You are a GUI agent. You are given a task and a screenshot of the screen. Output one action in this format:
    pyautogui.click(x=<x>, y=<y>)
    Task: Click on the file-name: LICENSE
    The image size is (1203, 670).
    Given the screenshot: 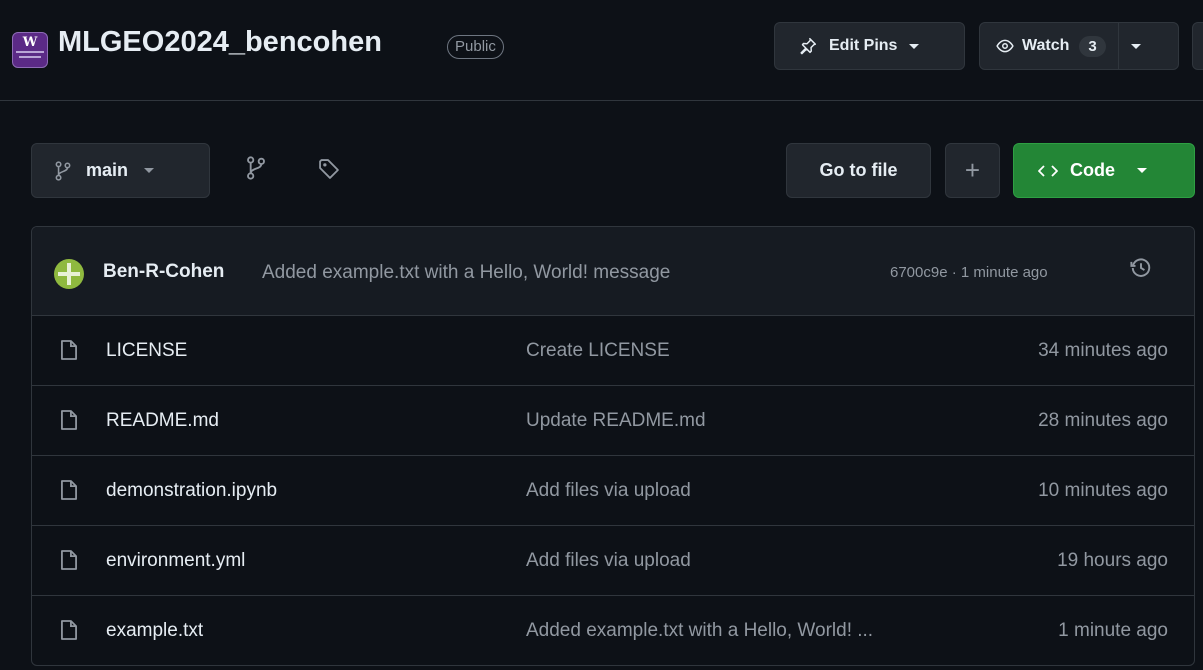 What is the action you would take?
    pyautogui.click(x=146, y=351)
    